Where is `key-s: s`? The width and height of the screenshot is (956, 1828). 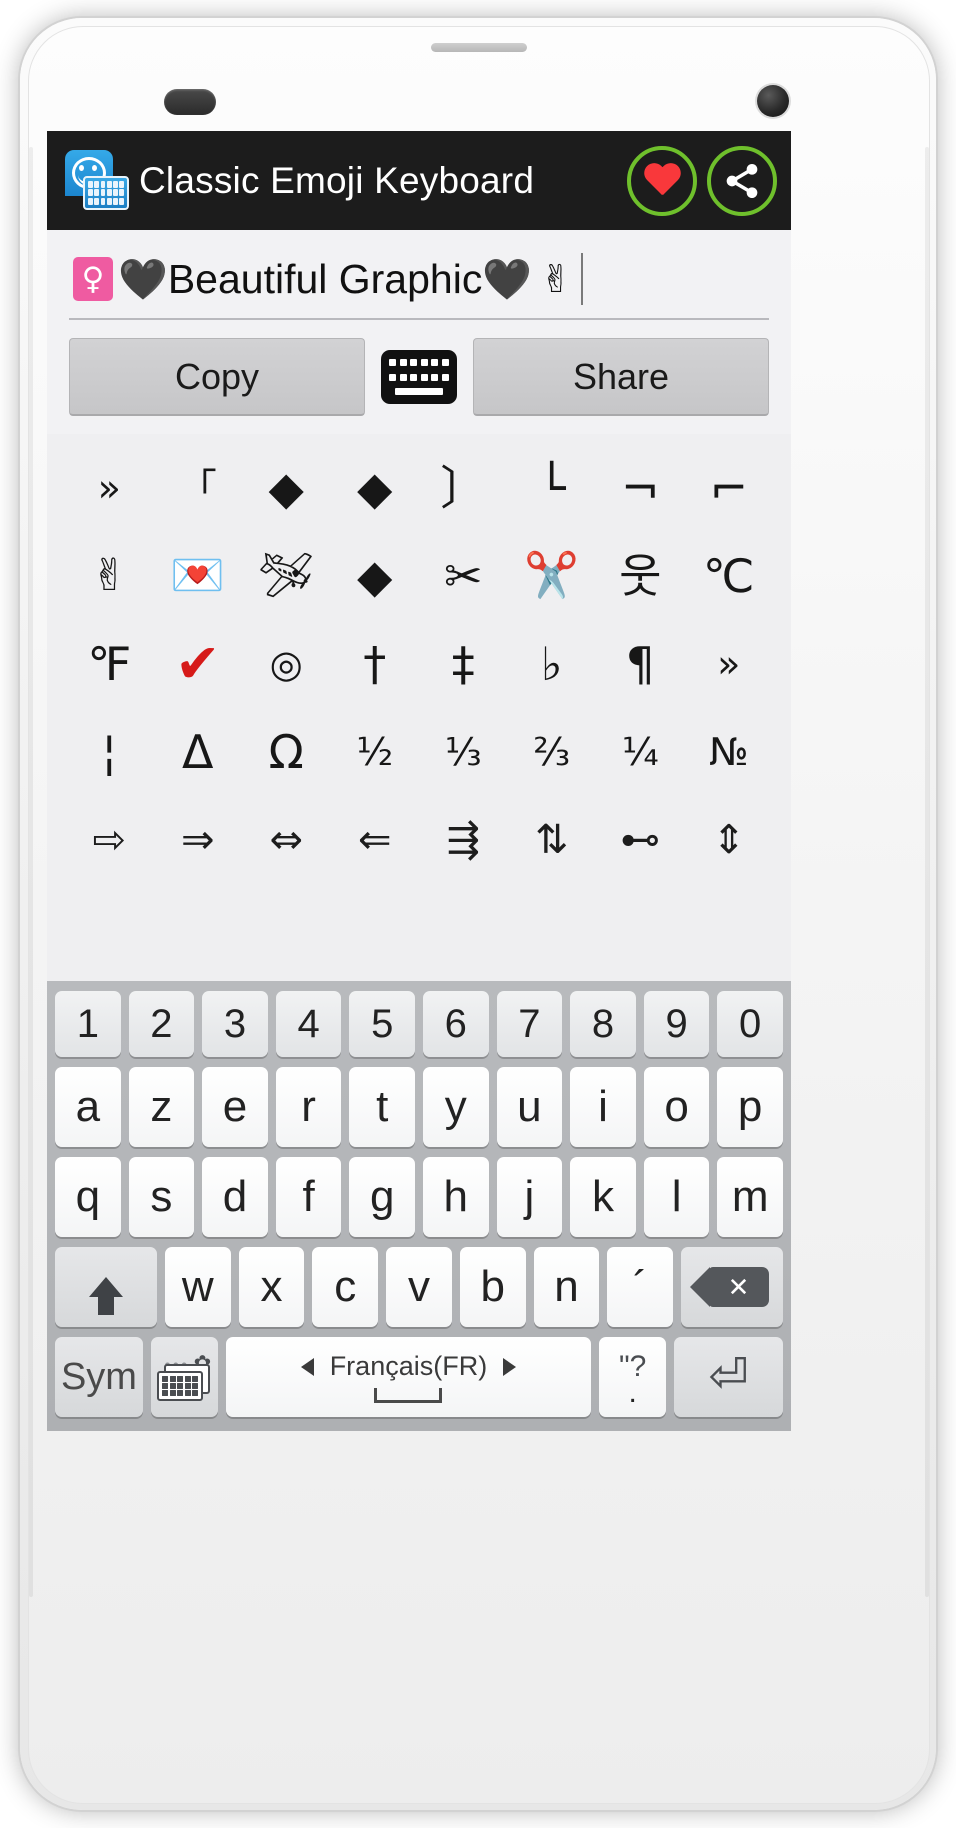 key-s: s is located at coordinates (161, 1197).